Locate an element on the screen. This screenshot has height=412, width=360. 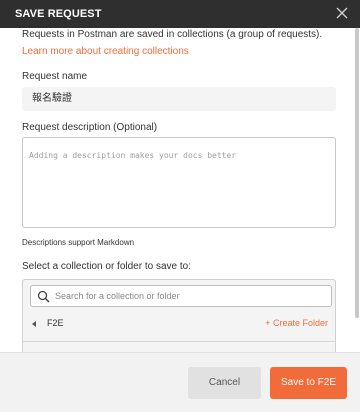
create-folder-button: + Create Folder is located at coordinates (296, 323).